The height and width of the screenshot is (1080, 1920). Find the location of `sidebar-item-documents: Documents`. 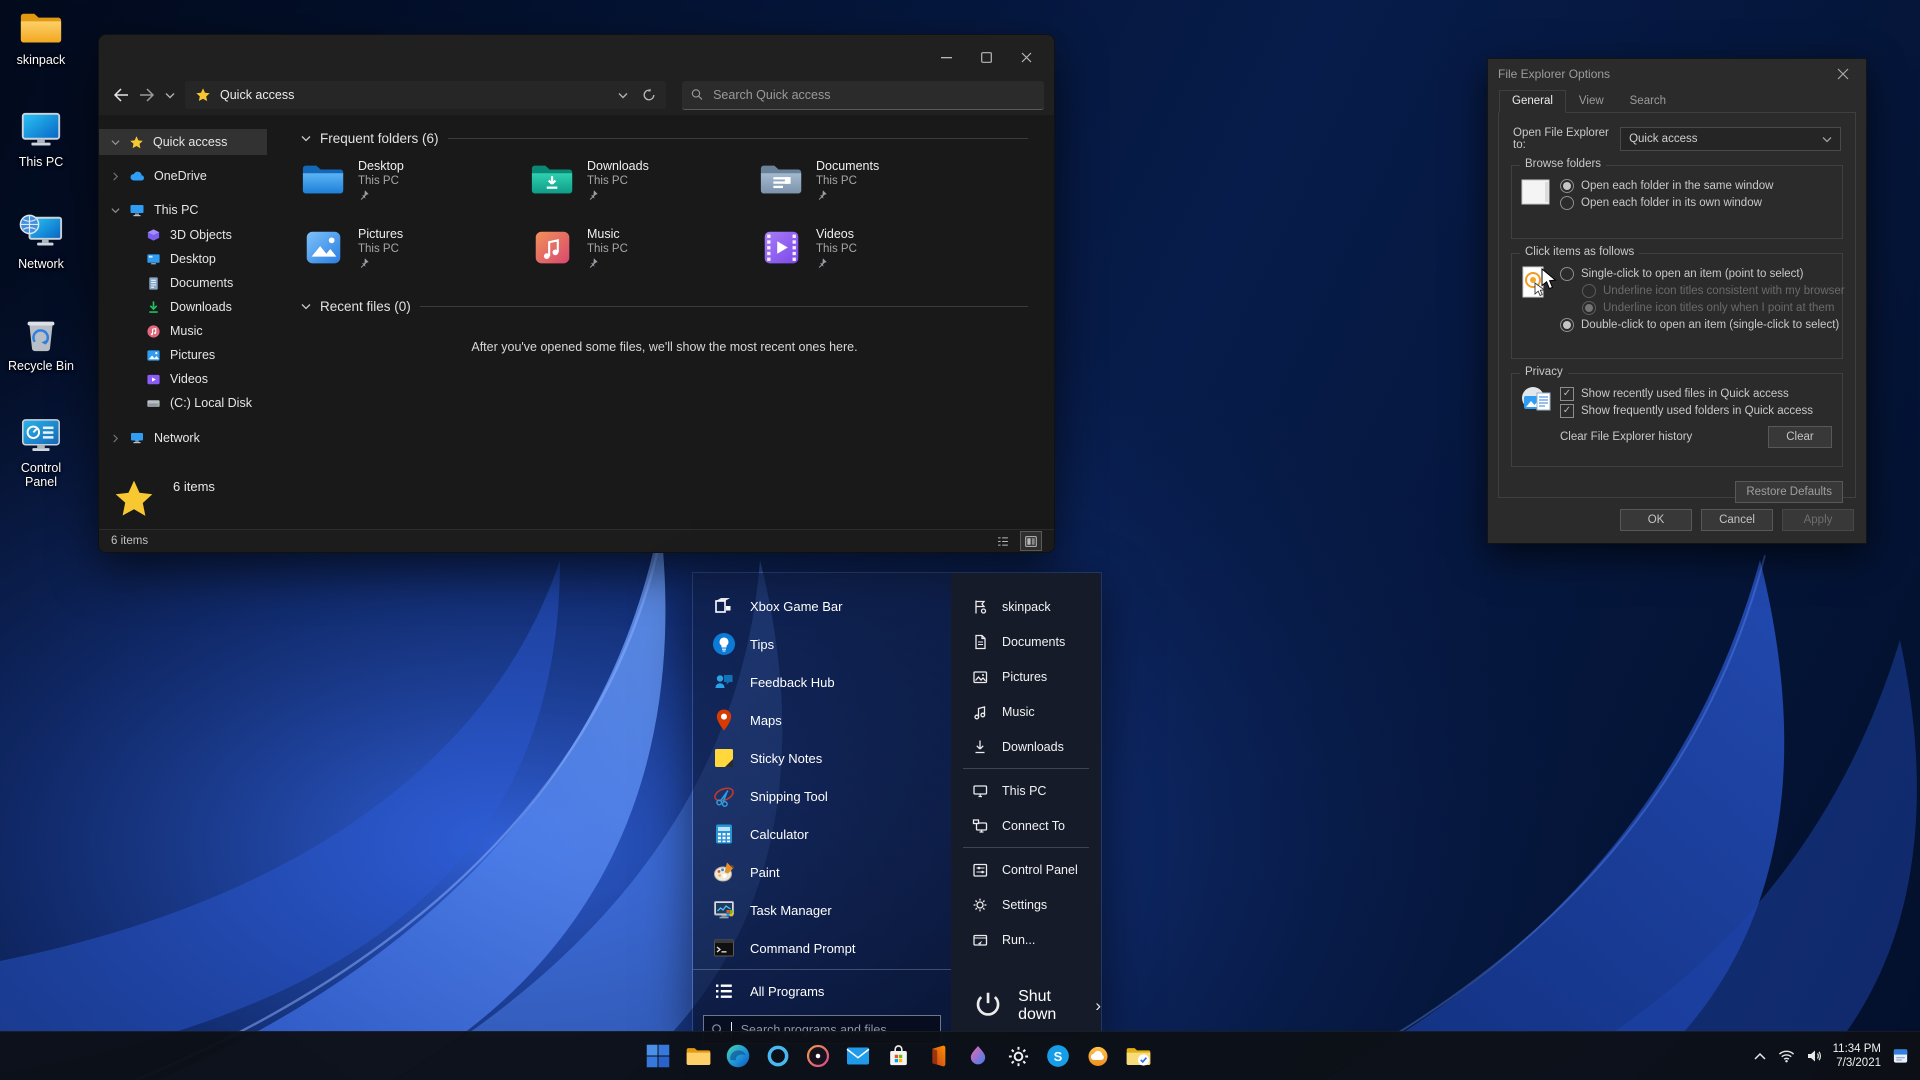

sidebar-item-documents: Documents is located at coordinates (183, 283).